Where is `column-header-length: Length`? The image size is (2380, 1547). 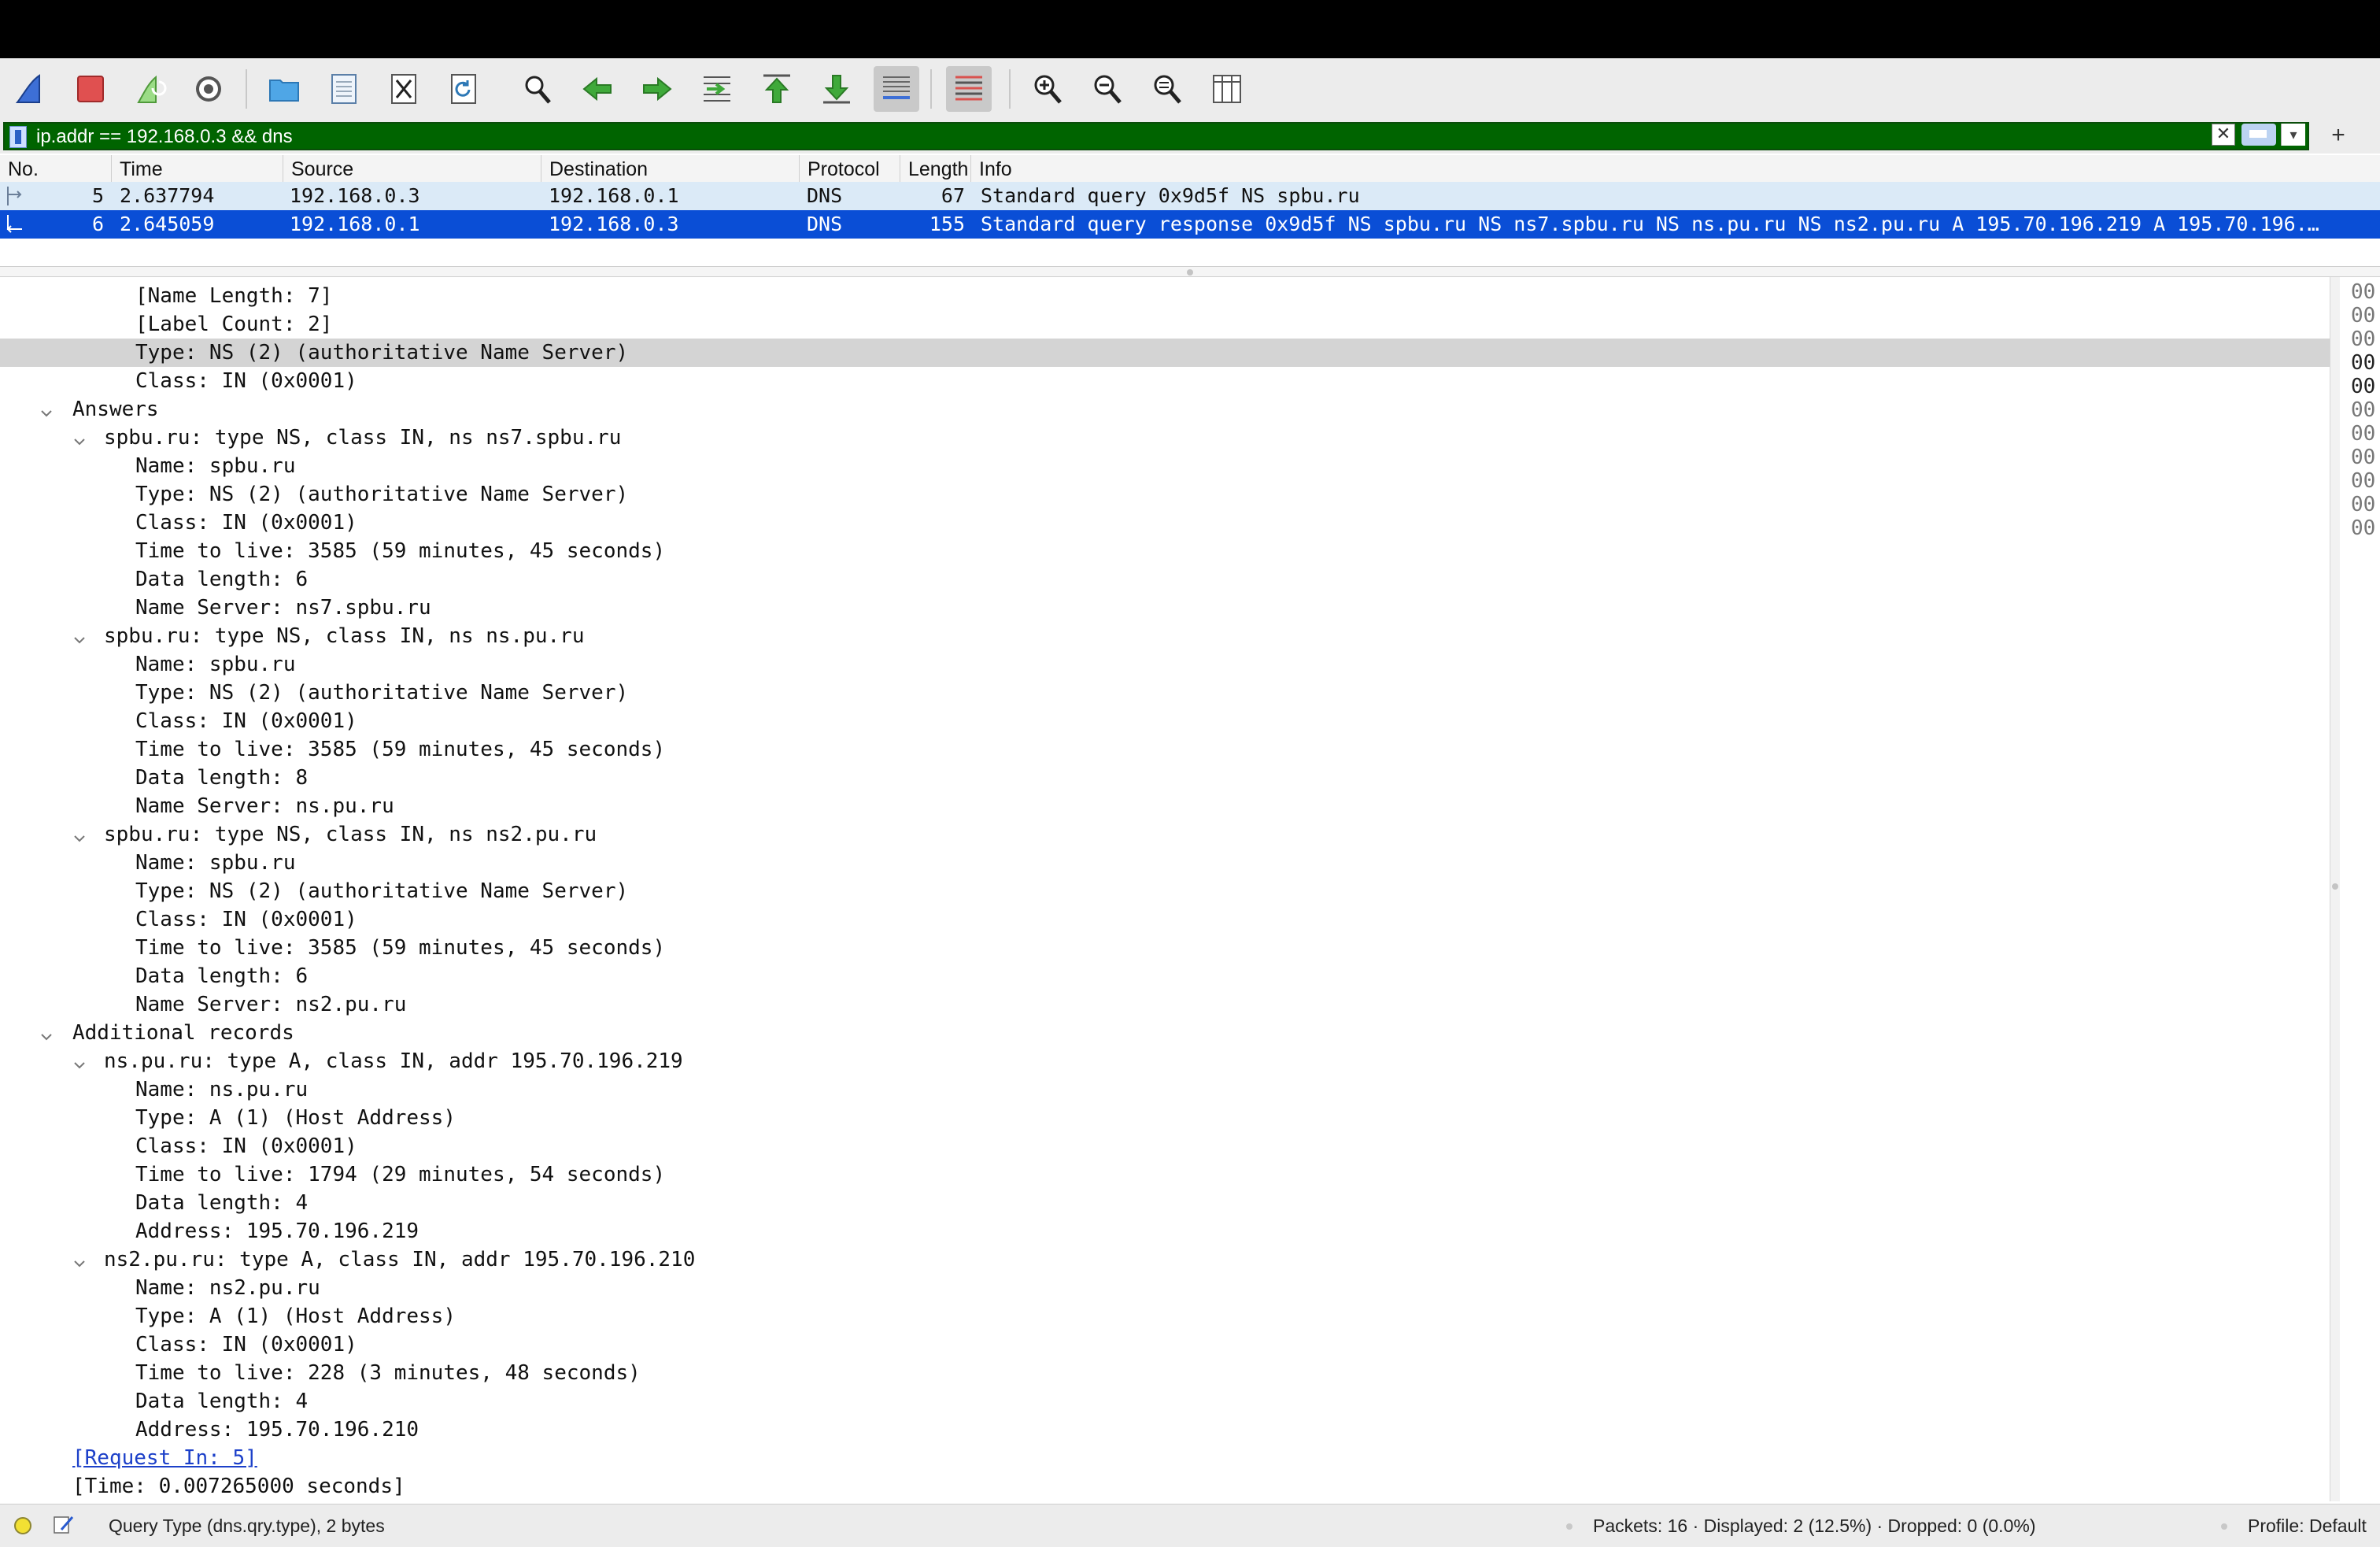 column-header-length: Length is located at coordinates (935, 168).